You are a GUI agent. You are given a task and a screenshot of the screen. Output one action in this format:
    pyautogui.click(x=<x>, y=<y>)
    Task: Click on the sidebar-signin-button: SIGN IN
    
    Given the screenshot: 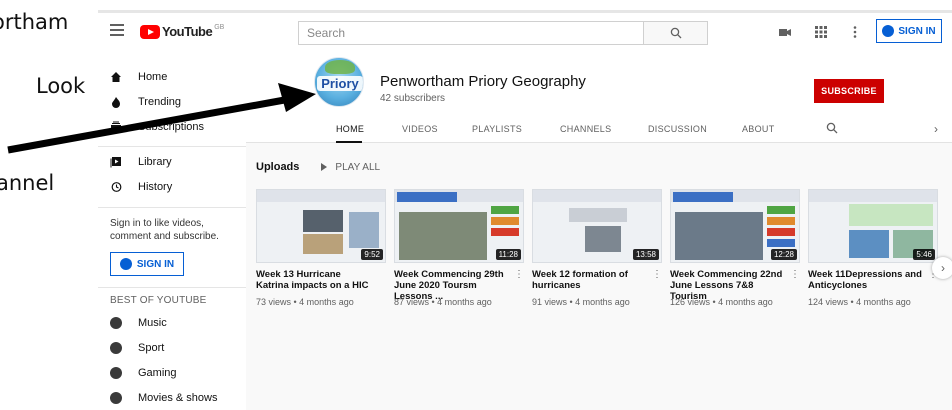 What is the action you would take?
    pyautogui.click(x=147, y=264)
    